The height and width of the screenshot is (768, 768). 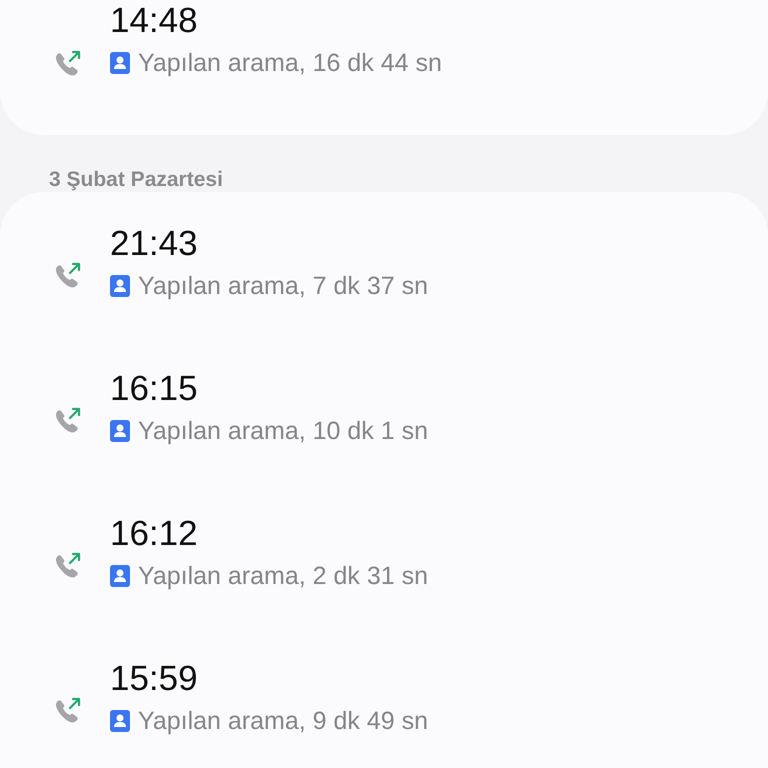 What do you see at coordinates (290, 63) in the screenshot?
I see `call-detail: Yapılan arama, 16 dk 44 sn` at bounding box center [290, 63].